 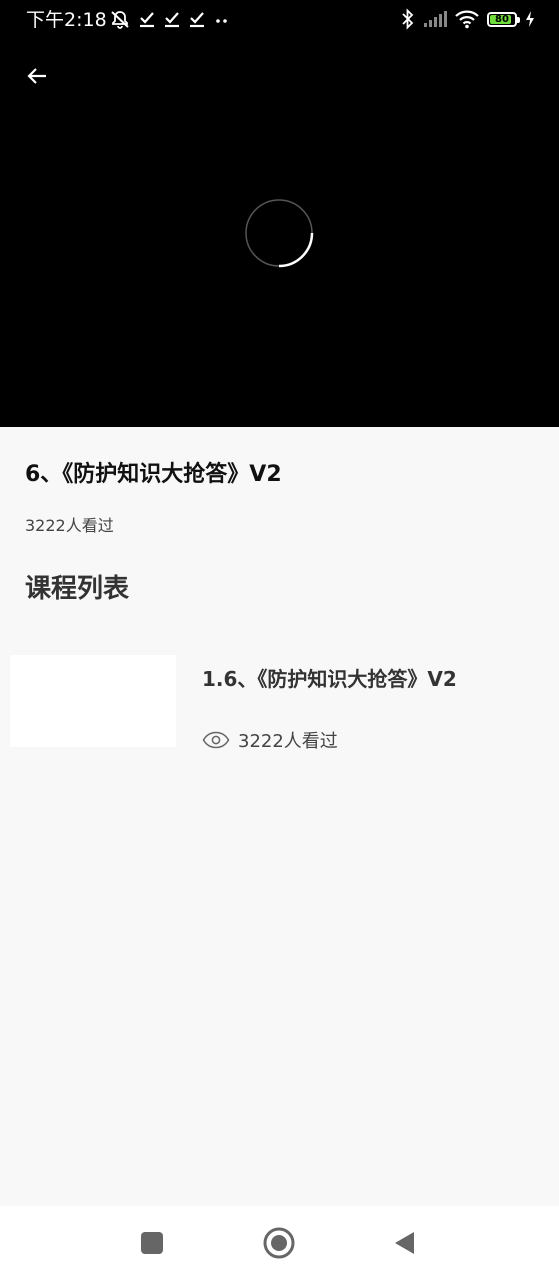 I want to click on mute-icon, so click(x=120, y=20).